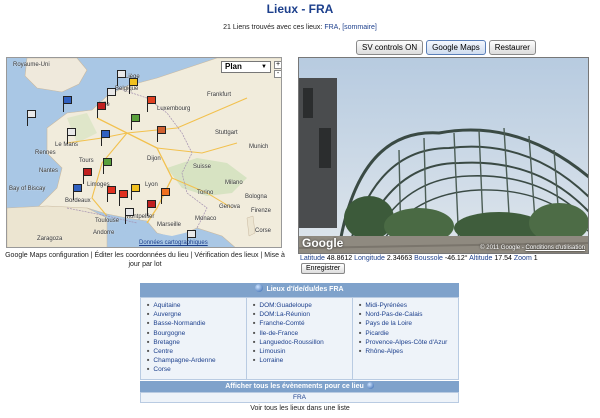  I want to click on view-toolbar: SV controls ON Google Maps Restaurer, so click(446, 47).